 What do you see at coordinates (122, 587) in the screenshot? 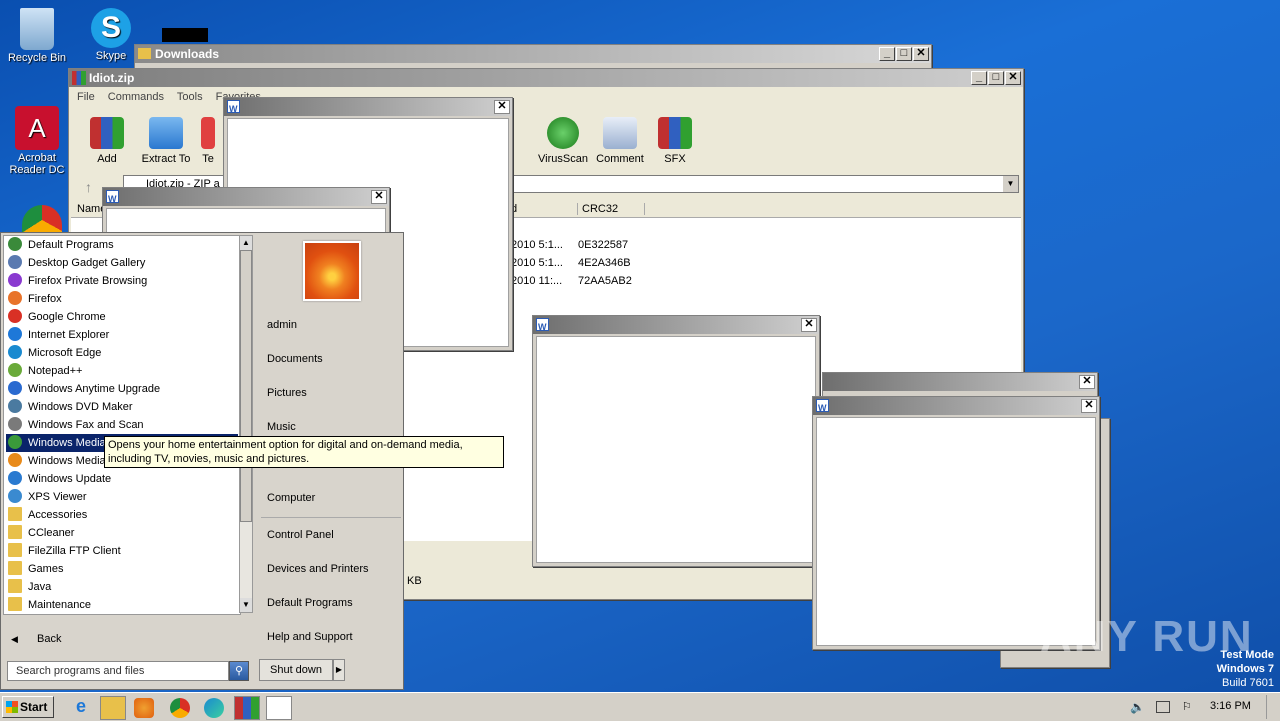
I see `program-item: Java` at bounding box center [122, 587].